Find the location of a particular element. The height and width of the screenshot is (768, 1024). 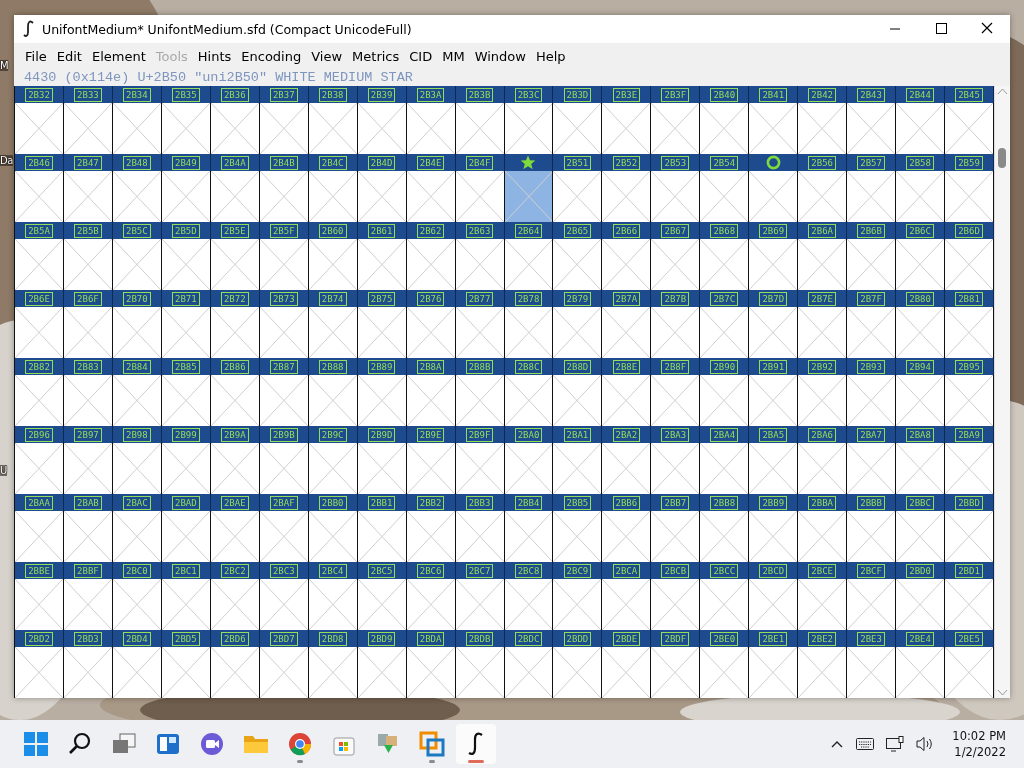

keyboard-icon is located at coordinates (865, 744).